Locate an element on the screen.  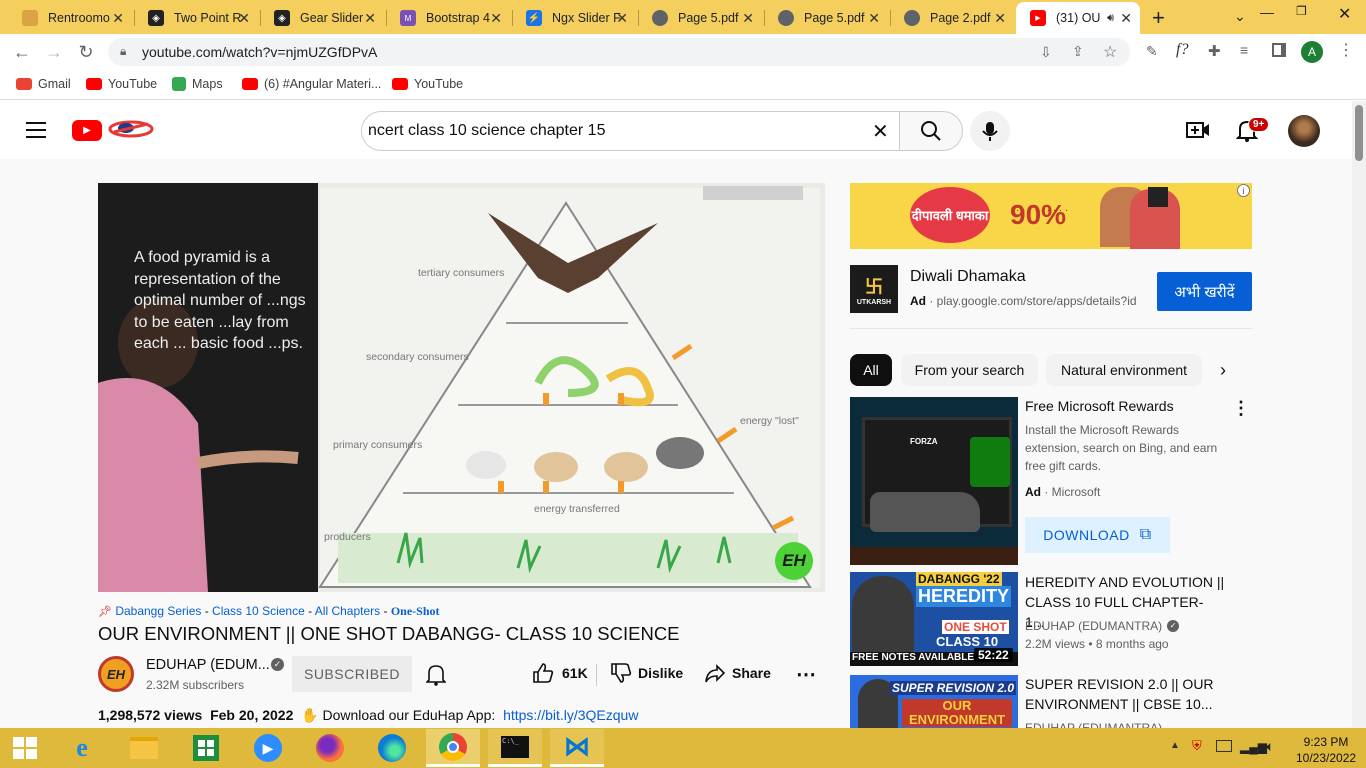
kebab-menu-icon: ⋮ is located at coordinates (1346, 50).